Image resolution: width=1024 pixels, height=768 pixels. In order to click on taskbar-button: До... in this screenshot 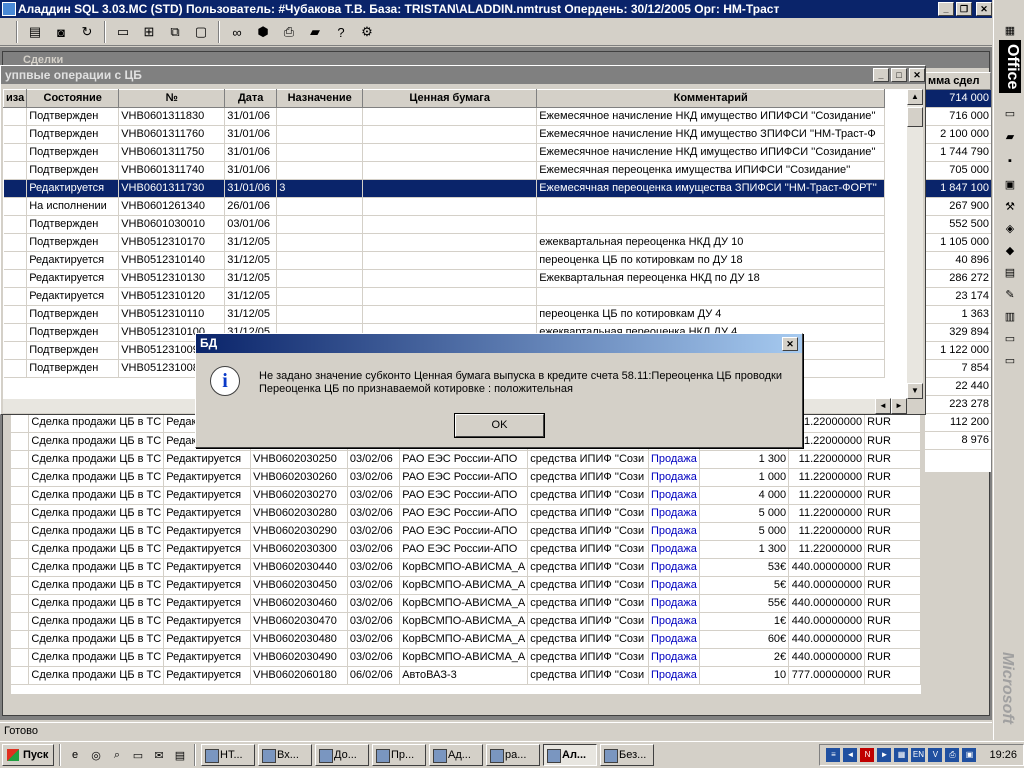, I will do `click(342, 755)`.